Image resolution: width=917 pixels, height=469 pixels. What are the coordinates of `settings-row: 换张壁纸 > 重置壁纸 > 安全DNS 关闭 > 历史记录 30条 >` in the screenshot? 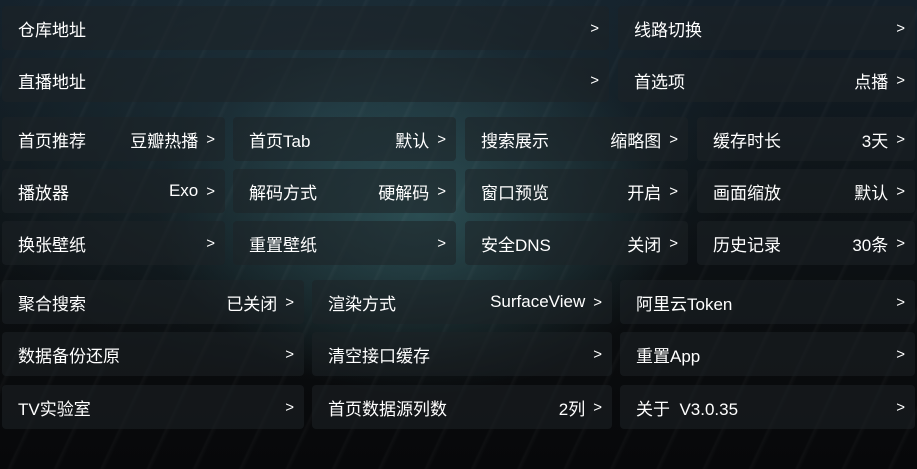 It's located at (458, 243).